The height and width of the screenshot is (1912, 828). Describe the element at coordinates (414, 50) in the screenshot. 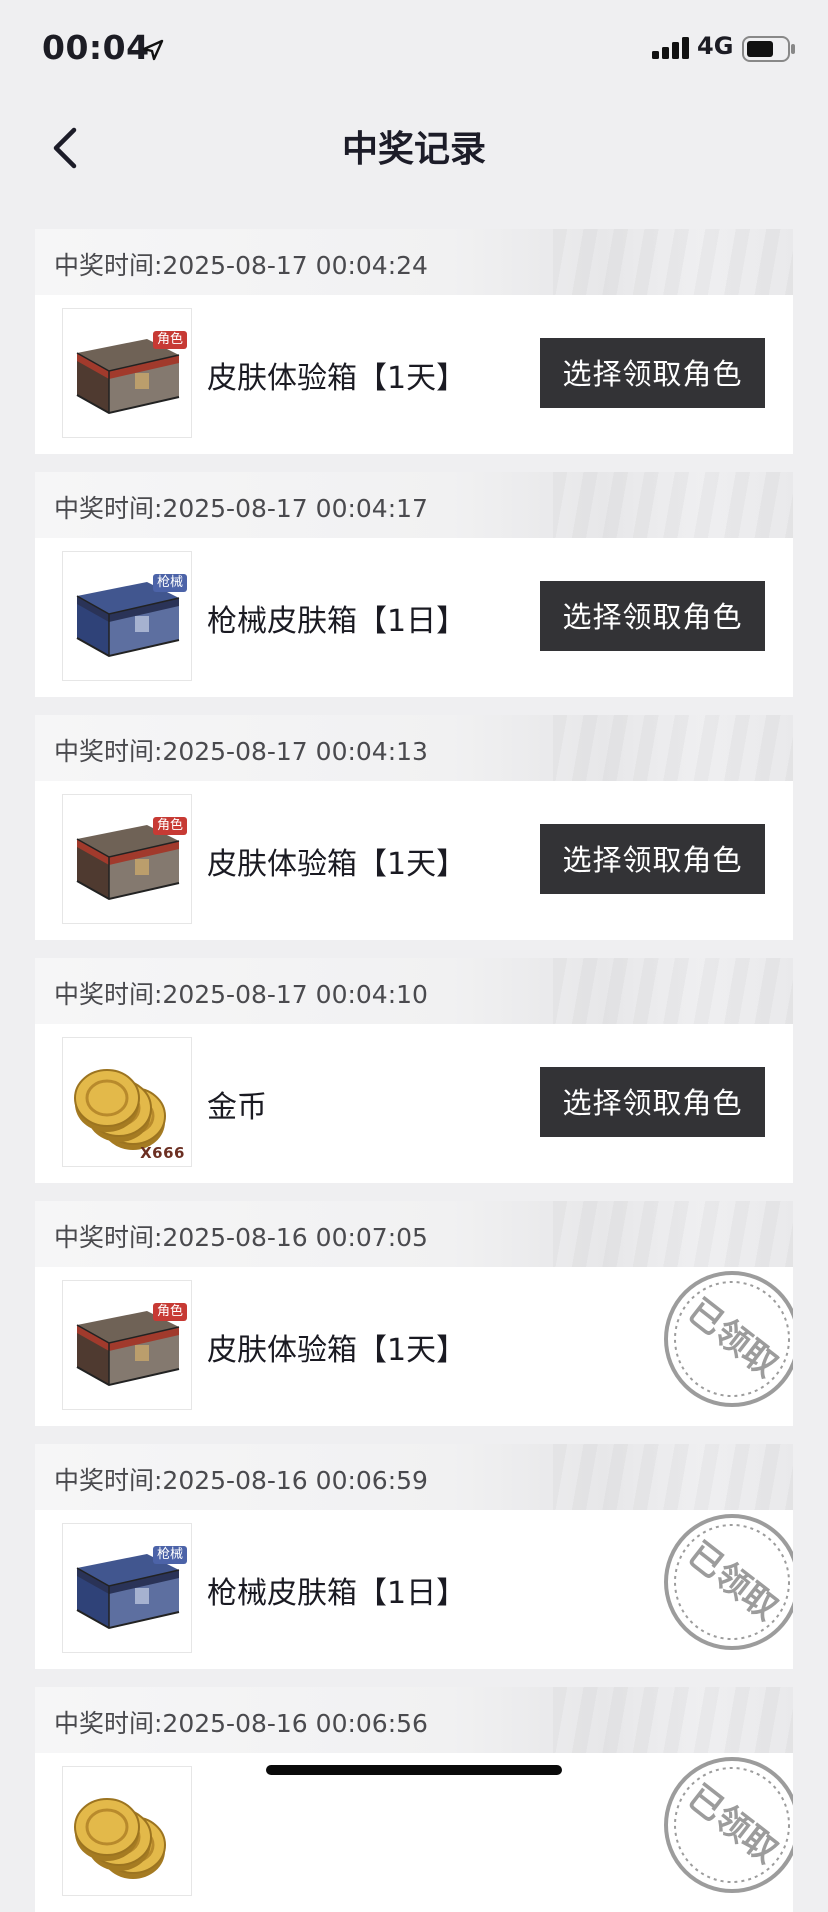

I see `status-bar: 00:04 4G` at that location.